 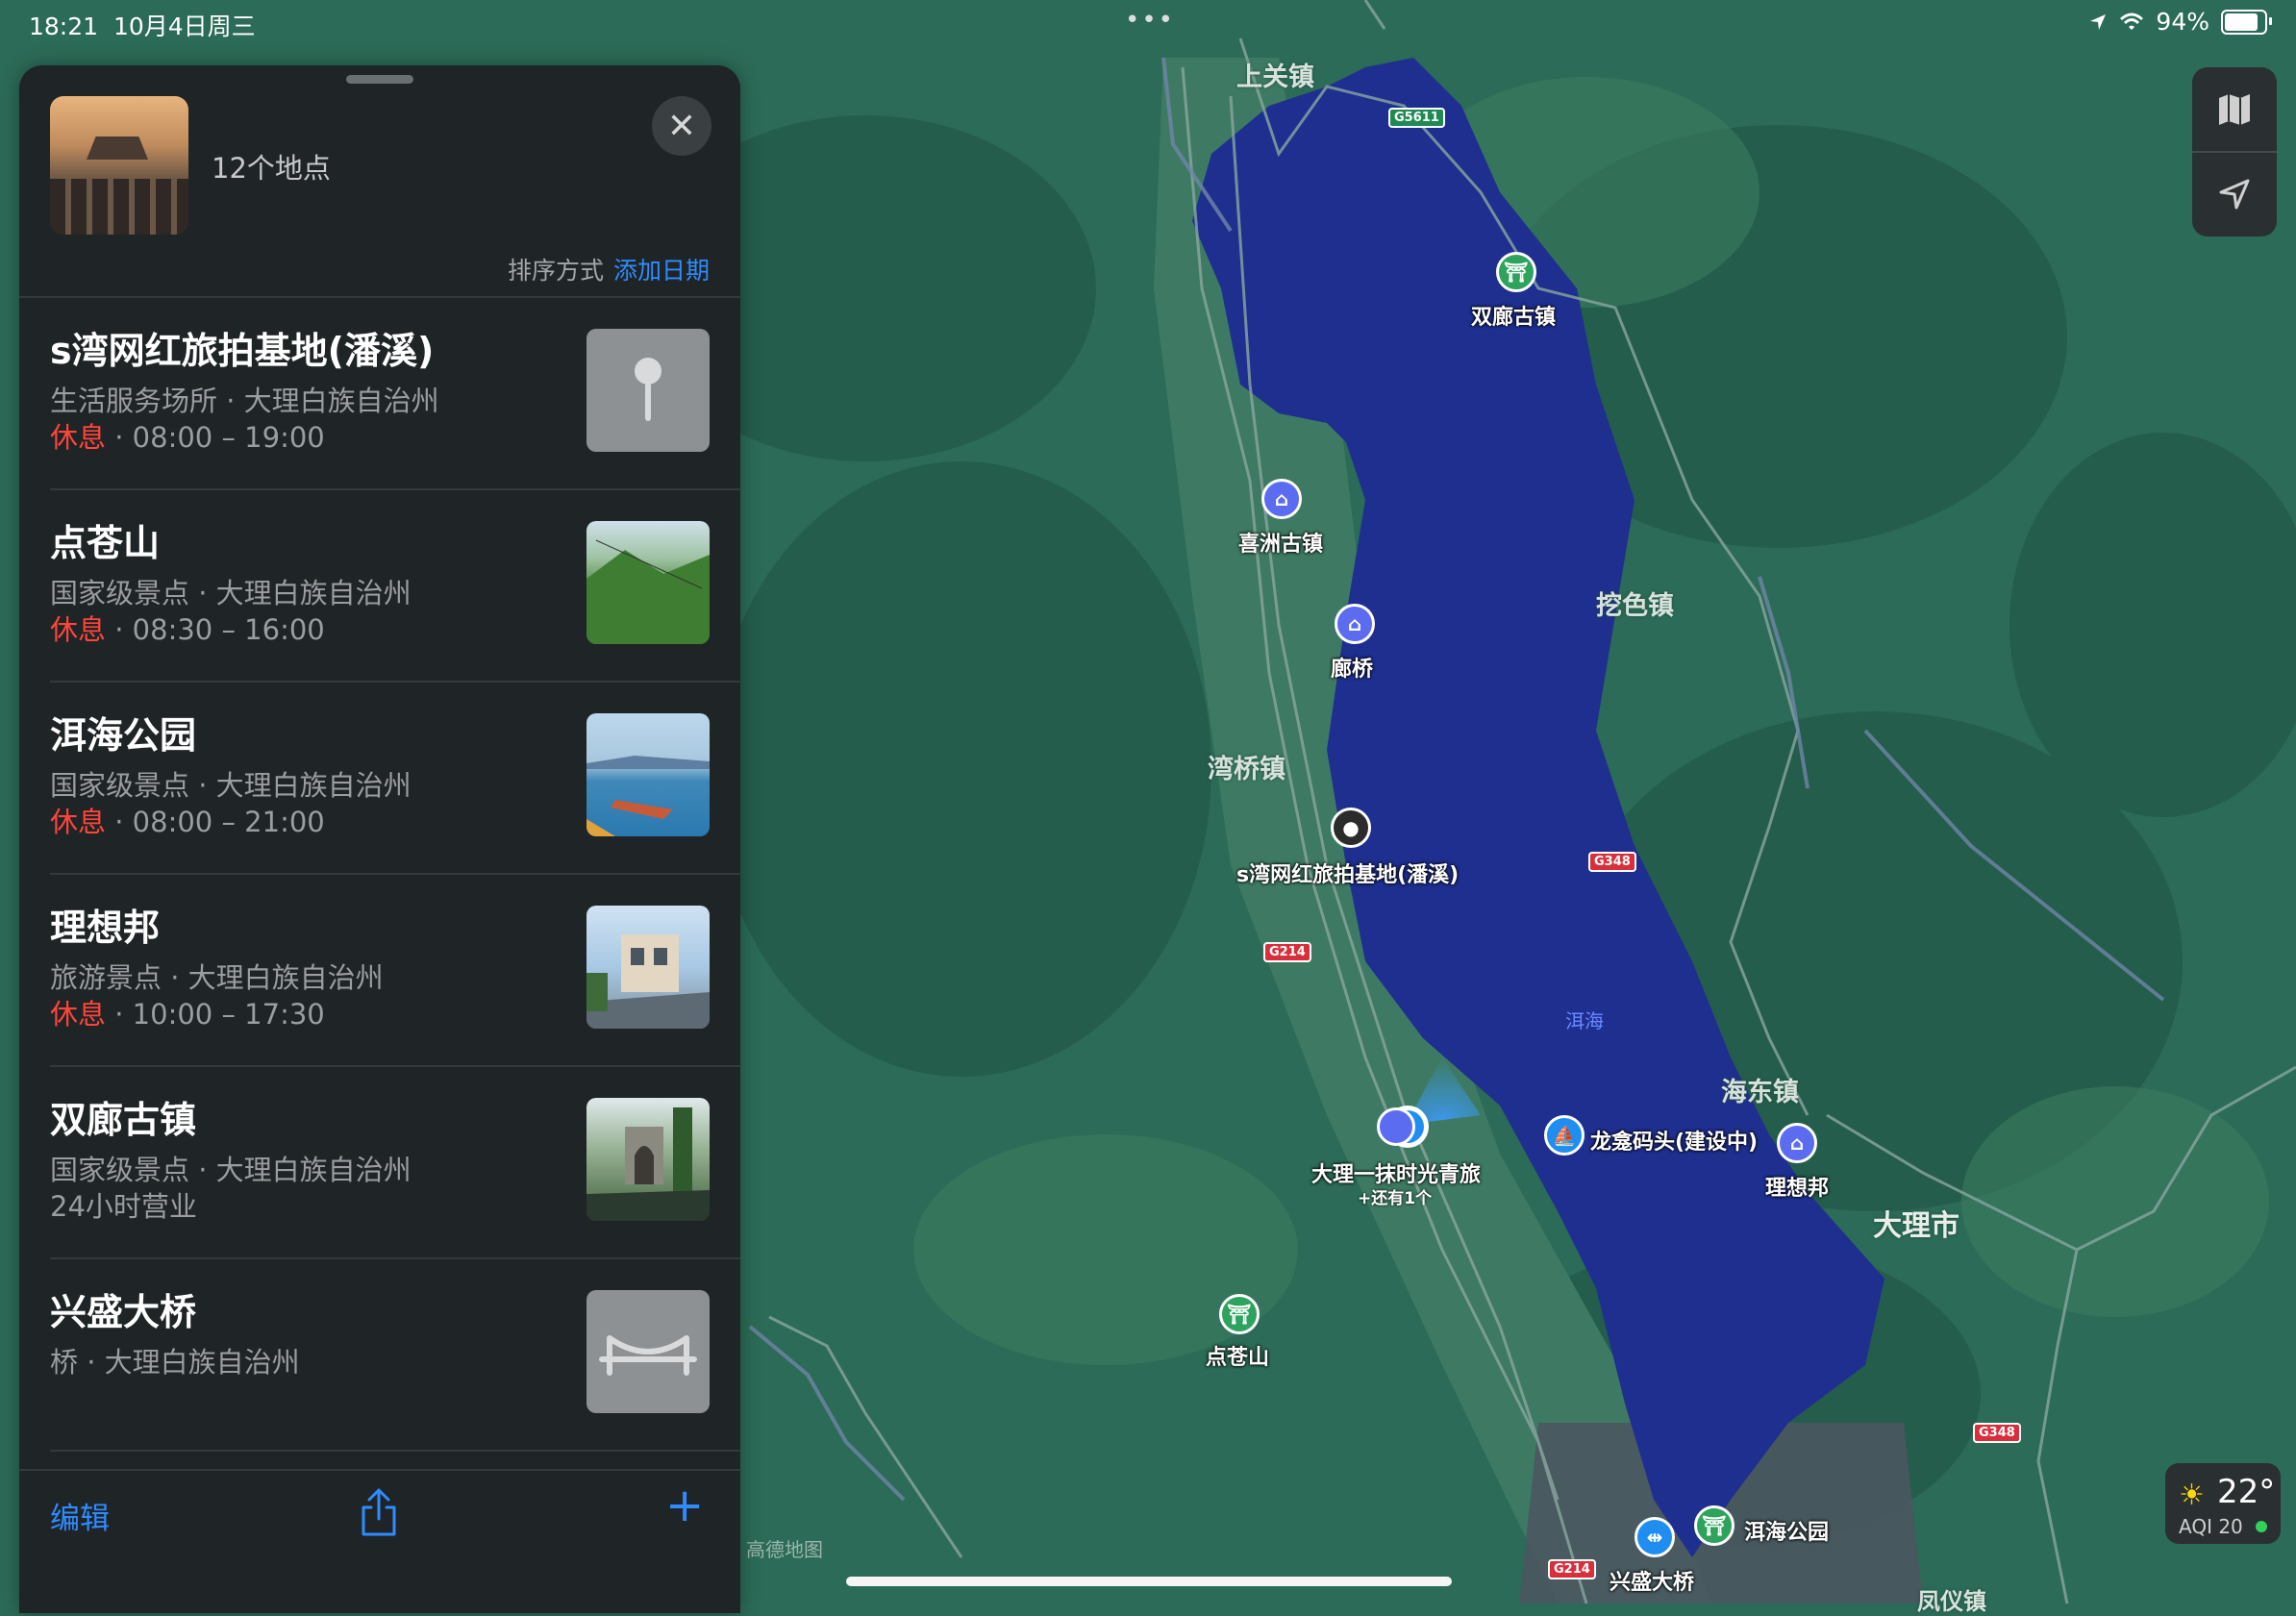 I want to click on poi-langqiao-label: 廊桥, so click(x=1352, y=667).